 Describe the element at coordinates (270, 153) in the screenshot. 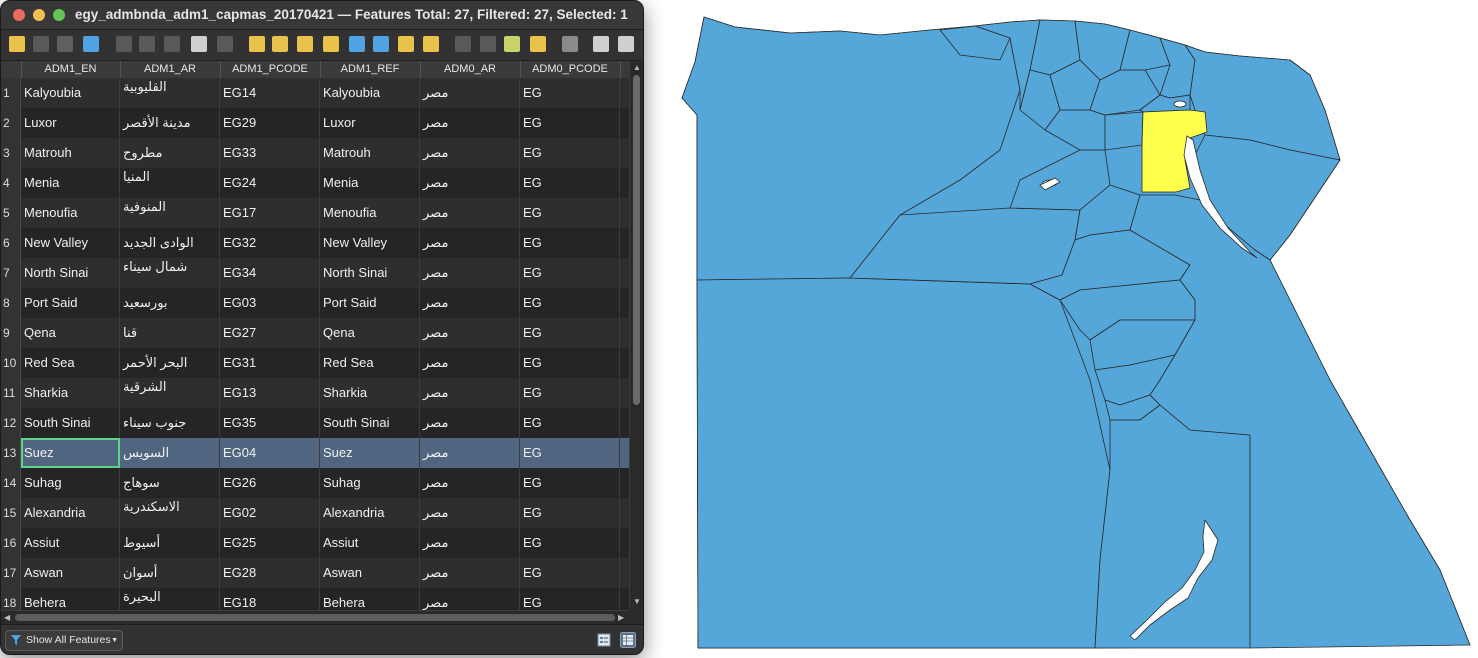

I see `cell-adm1-pcode: EG33` at that location.